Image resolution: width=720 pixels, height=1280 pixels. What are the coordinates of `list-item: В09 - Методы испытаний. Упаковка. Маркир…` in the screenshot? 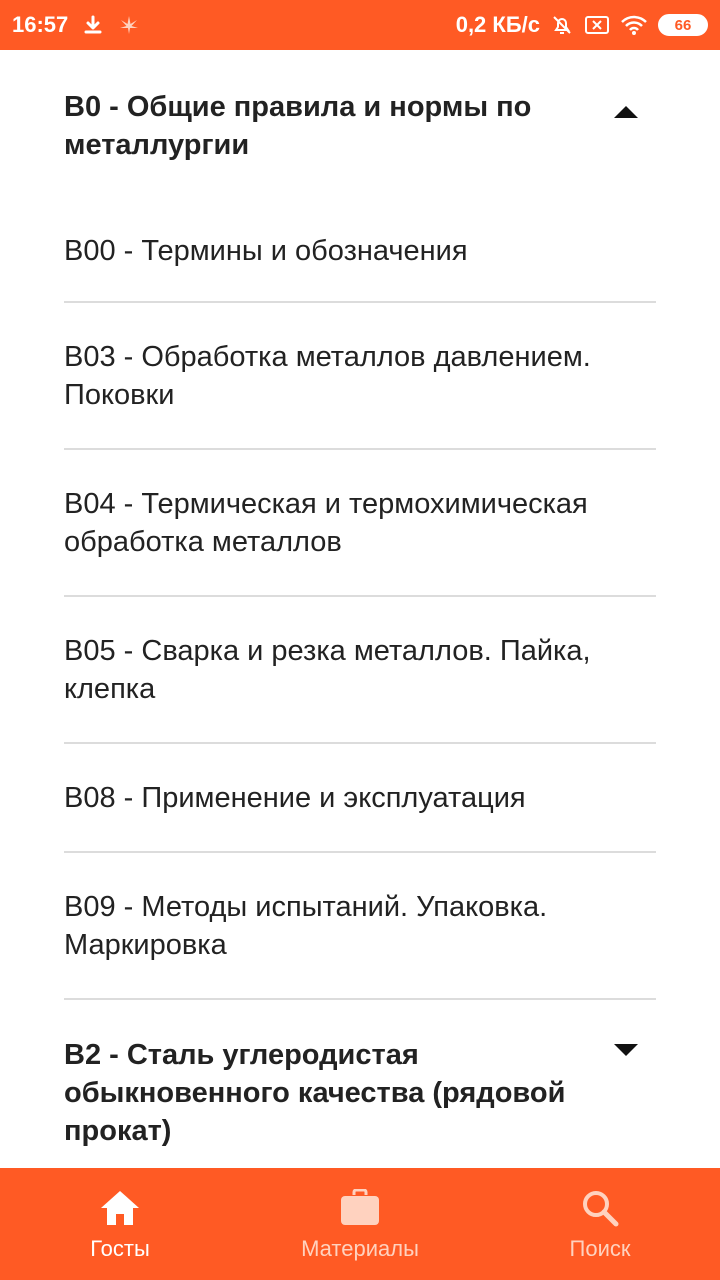 It's located at (360, 926).